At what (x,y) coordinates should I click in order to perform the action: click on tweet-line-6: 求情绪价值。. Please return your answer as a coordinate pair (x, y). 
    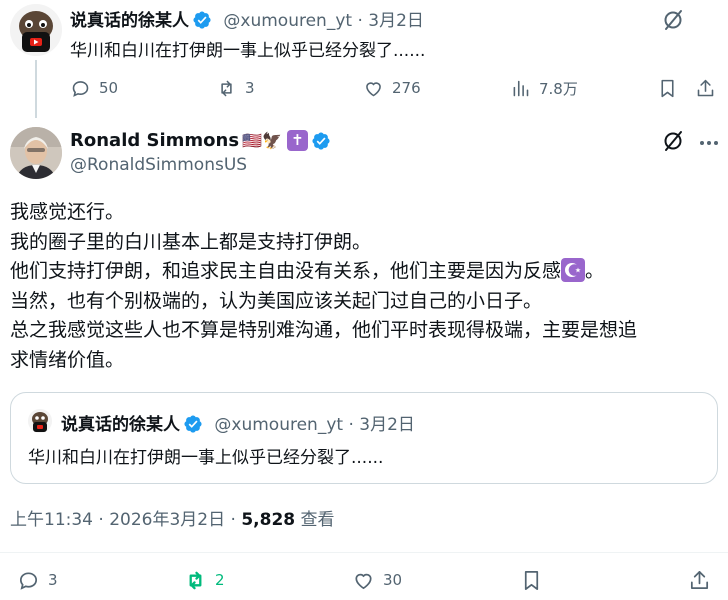
    Looking at the image, I should click on (67, 359).